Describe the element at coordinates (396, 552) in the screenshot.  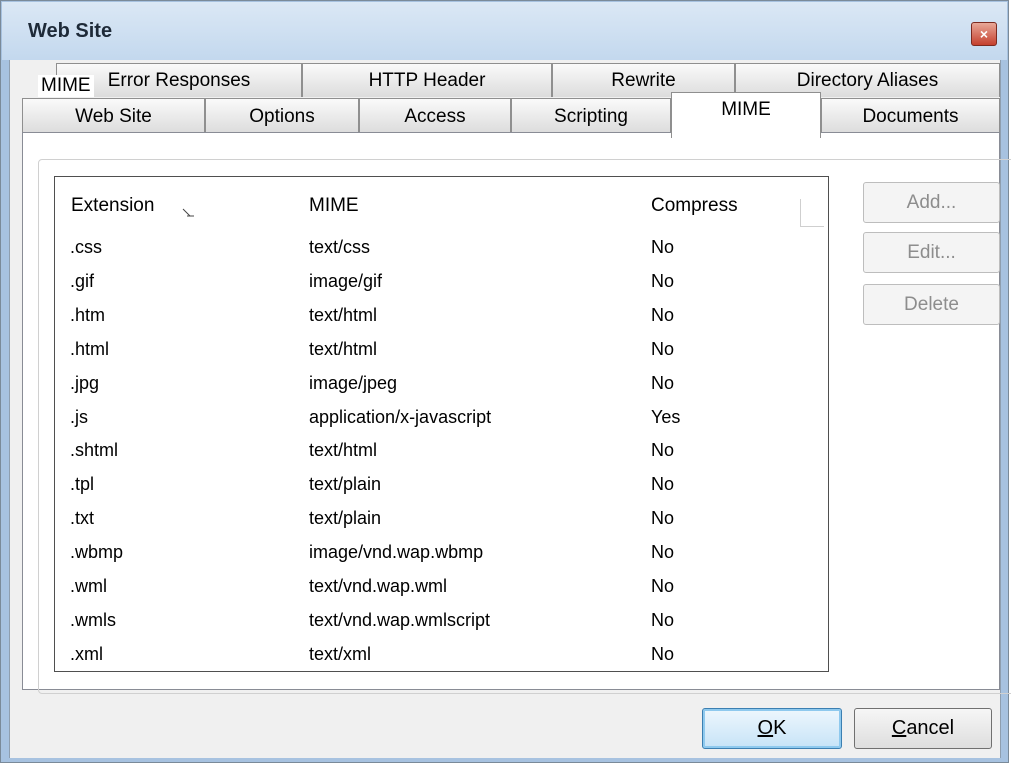
I see `cell-mime: image/vnd.wap.wbmp` at that location.